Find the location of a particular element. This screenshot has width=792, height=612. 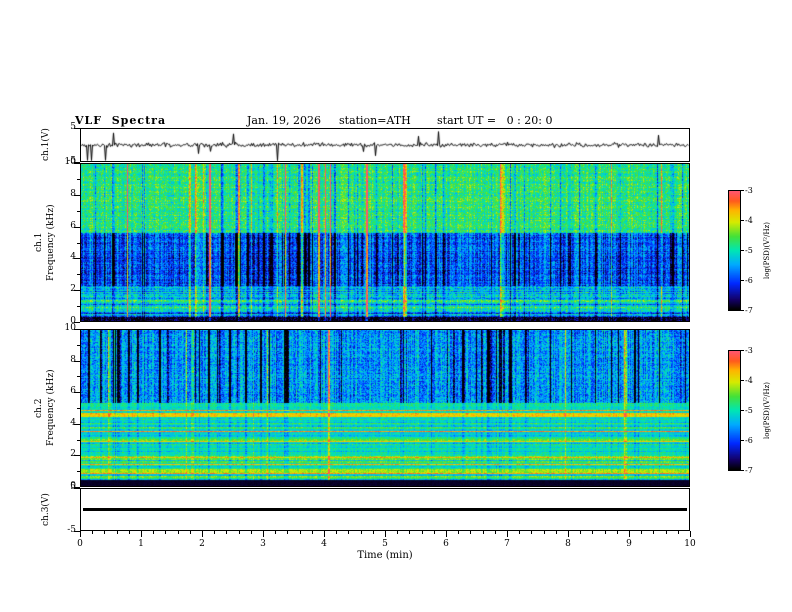

ch3-flatline is located at coordinates (385, 509).